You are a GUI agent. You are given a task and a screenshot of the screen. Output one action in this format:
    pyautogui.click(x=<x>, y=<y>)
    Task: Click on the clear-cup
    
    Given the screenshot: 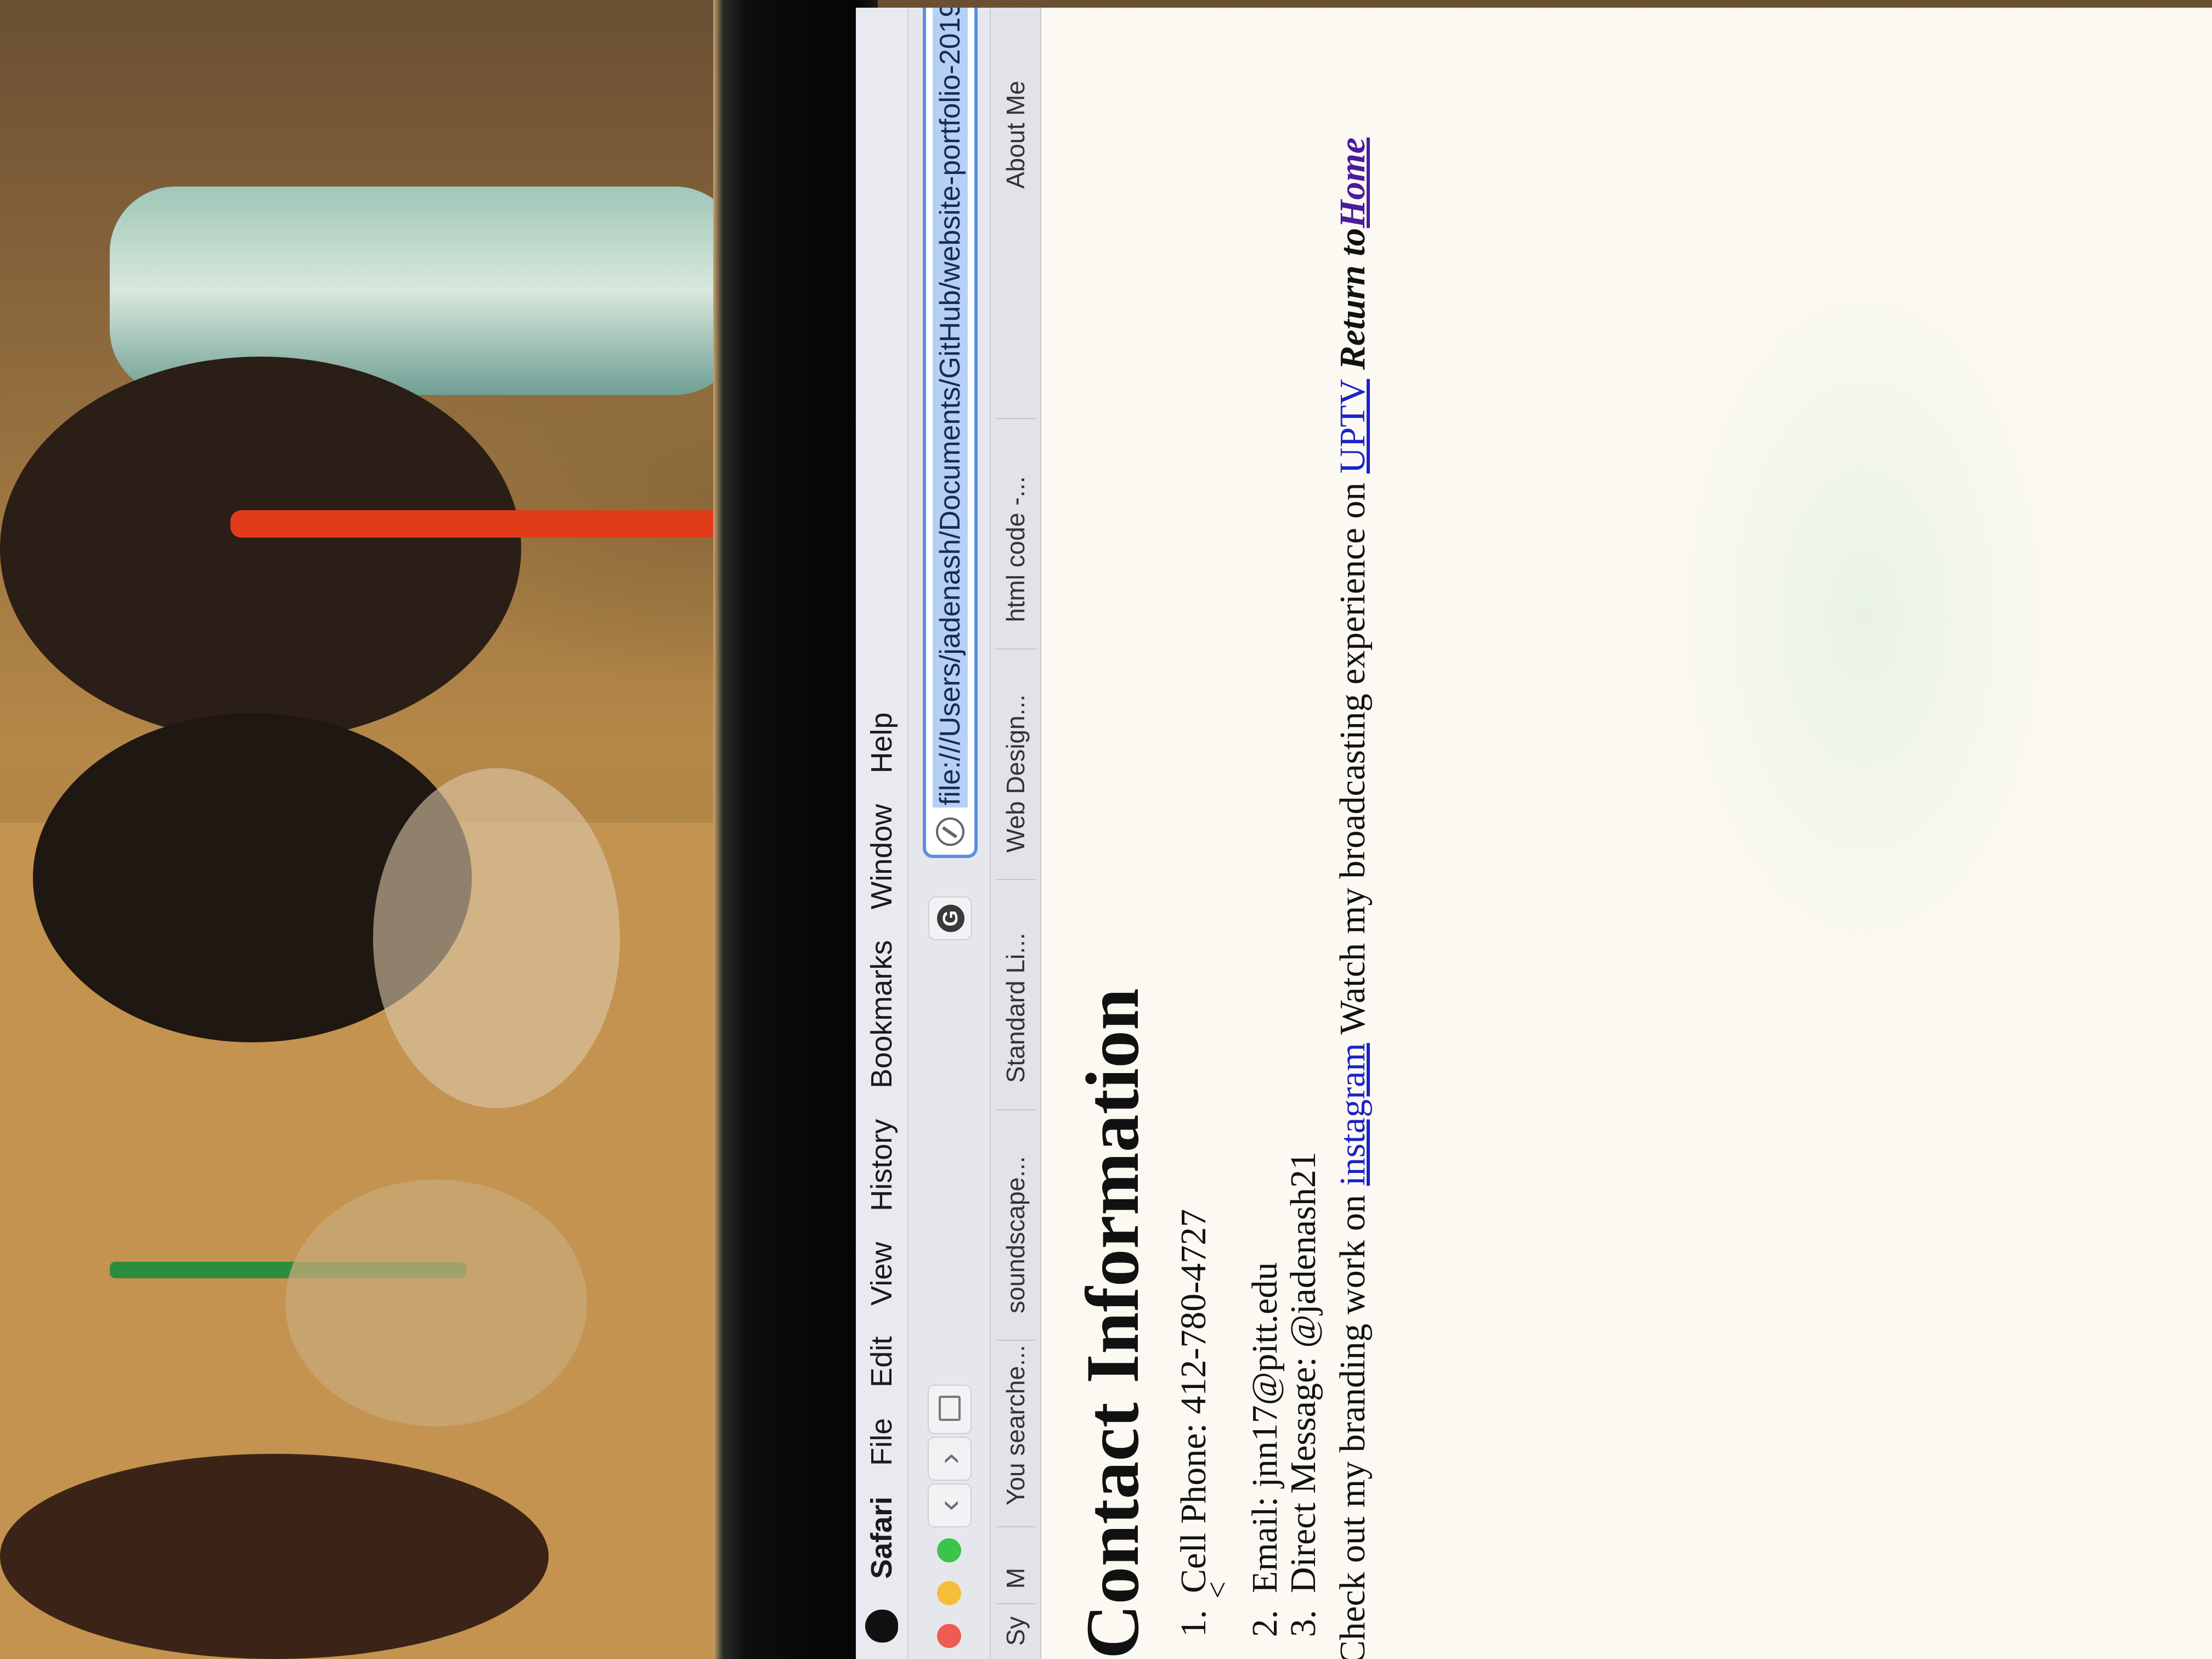 What is the action you would take?
    pyautogui.click(x=497, y=938)
    